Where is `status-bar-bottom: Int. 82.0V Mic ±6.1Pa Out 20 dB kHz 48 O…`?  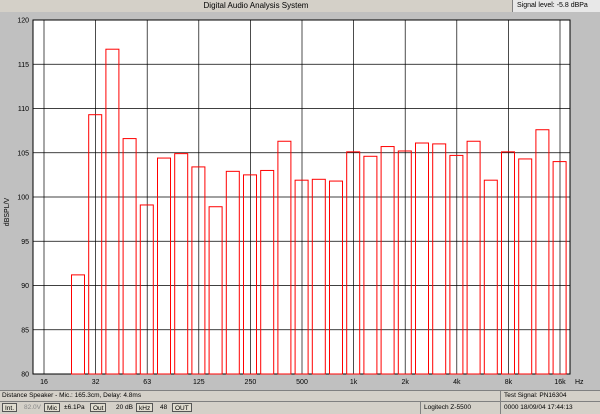 status-bar-bottom: Int. 82.0V Mic ±6.1Pa Out 20 dB kHz 48 O… is located at coordinates (300, 407).